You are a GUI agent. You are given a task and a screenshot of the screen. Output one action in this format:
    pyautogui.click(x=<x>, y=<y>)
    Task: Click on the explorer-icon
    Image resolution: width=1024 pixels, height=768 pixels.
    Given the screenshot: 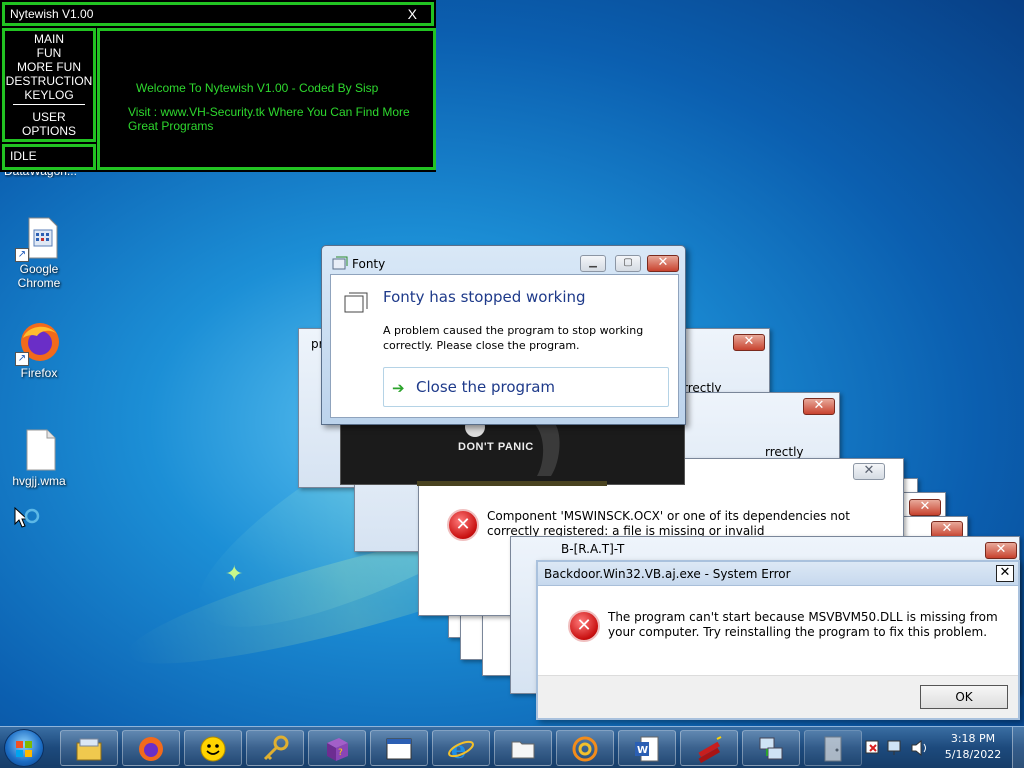 What is the action you would take?
    pyautogui.click(x=89, y=749)
    